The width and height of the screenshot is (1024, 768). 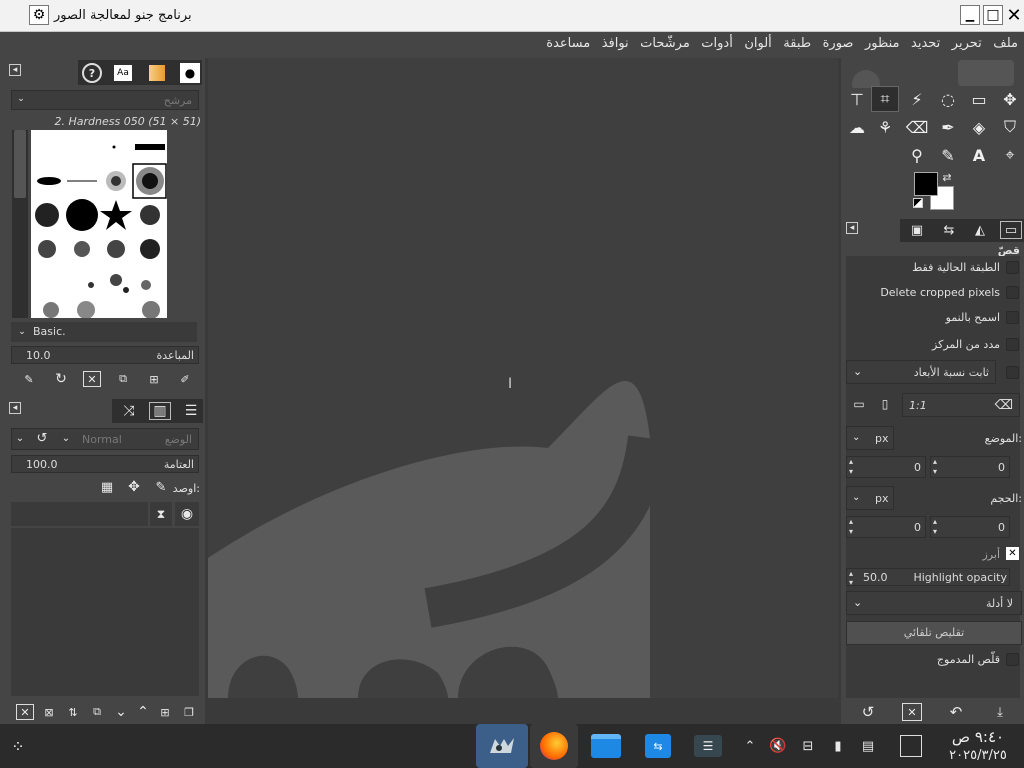 I want to click on fixed-aspect-select: ثابت نسبة الأبعاد ⌄, so click(x=921, y=372).